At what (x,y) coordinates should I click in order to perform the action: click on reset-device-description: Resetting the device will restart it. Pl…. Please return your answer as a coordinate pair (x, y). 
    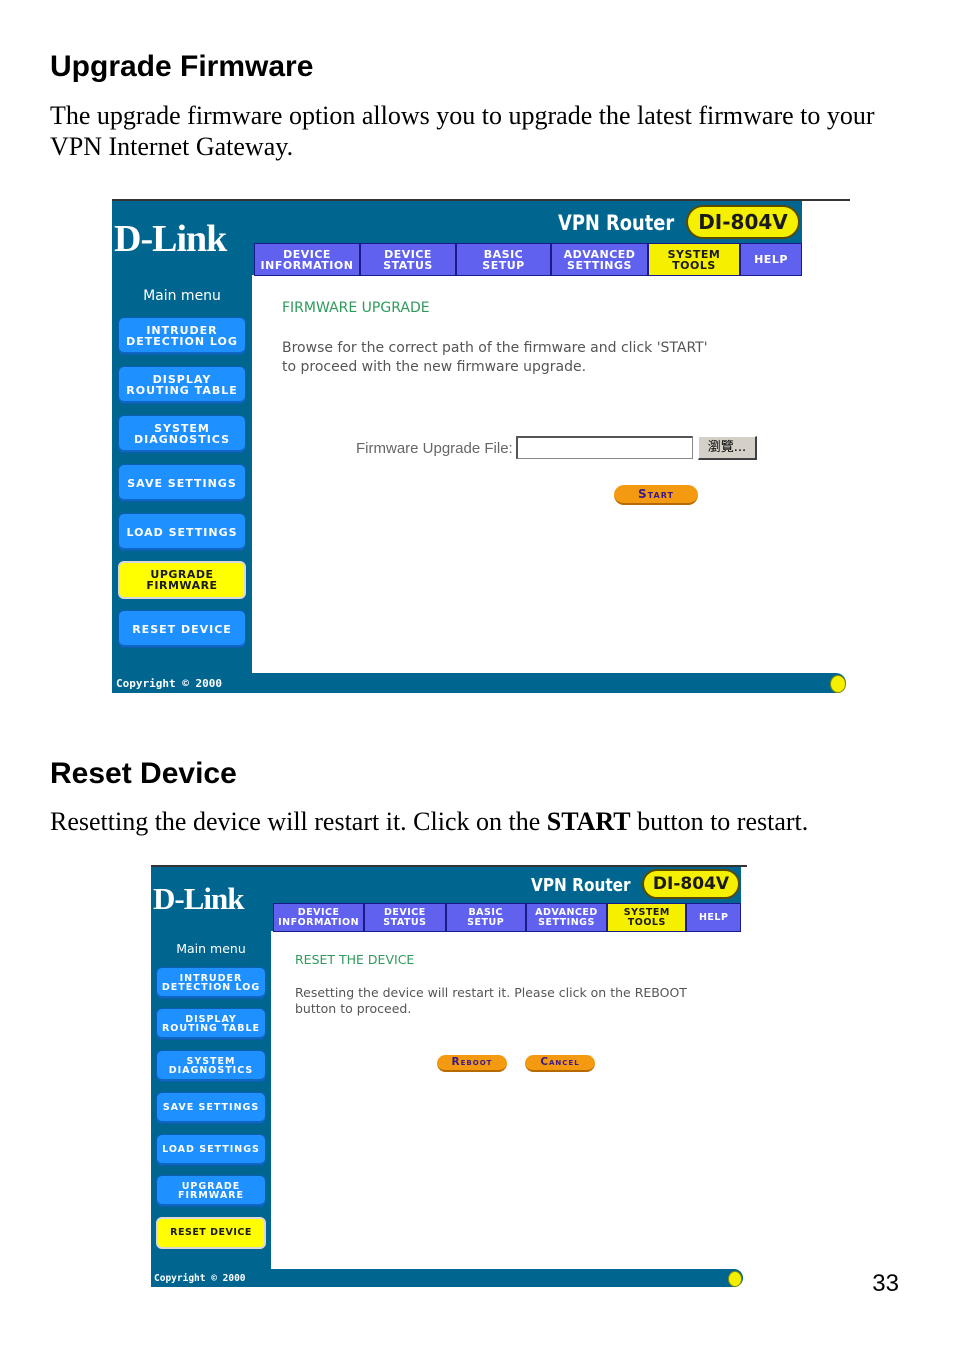
    Looking at the image, I should click on (491, 1000).